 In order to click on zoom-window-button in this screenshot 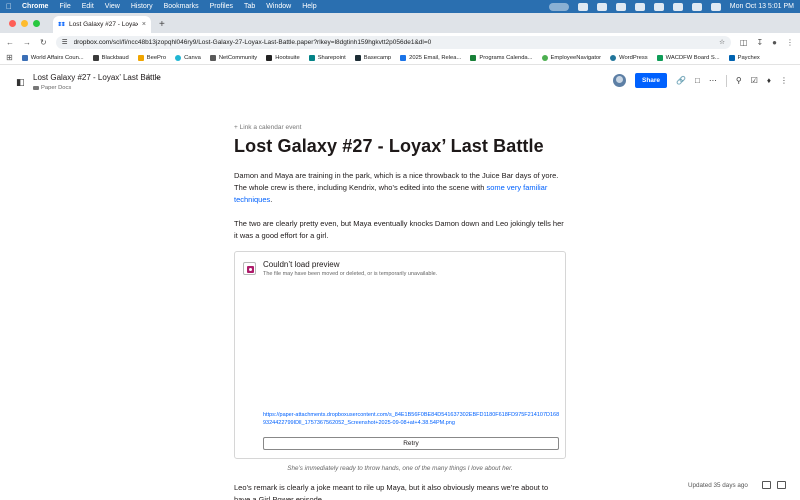, I will do `click(36, 23)`.